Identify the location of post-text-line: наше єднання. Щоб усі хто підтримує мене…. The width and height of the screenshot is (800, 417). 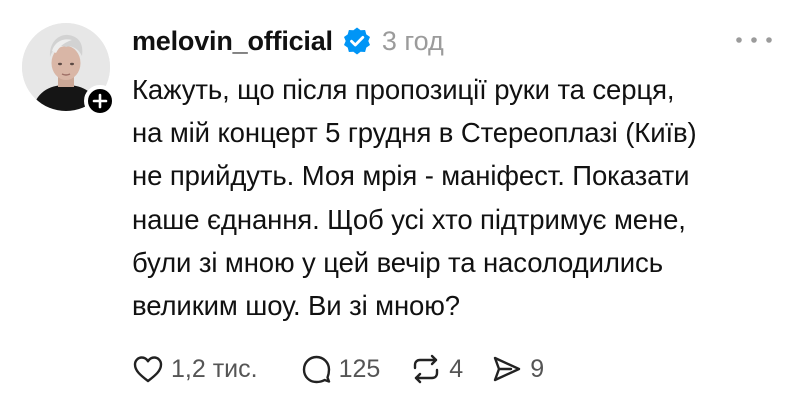
(409, 219).